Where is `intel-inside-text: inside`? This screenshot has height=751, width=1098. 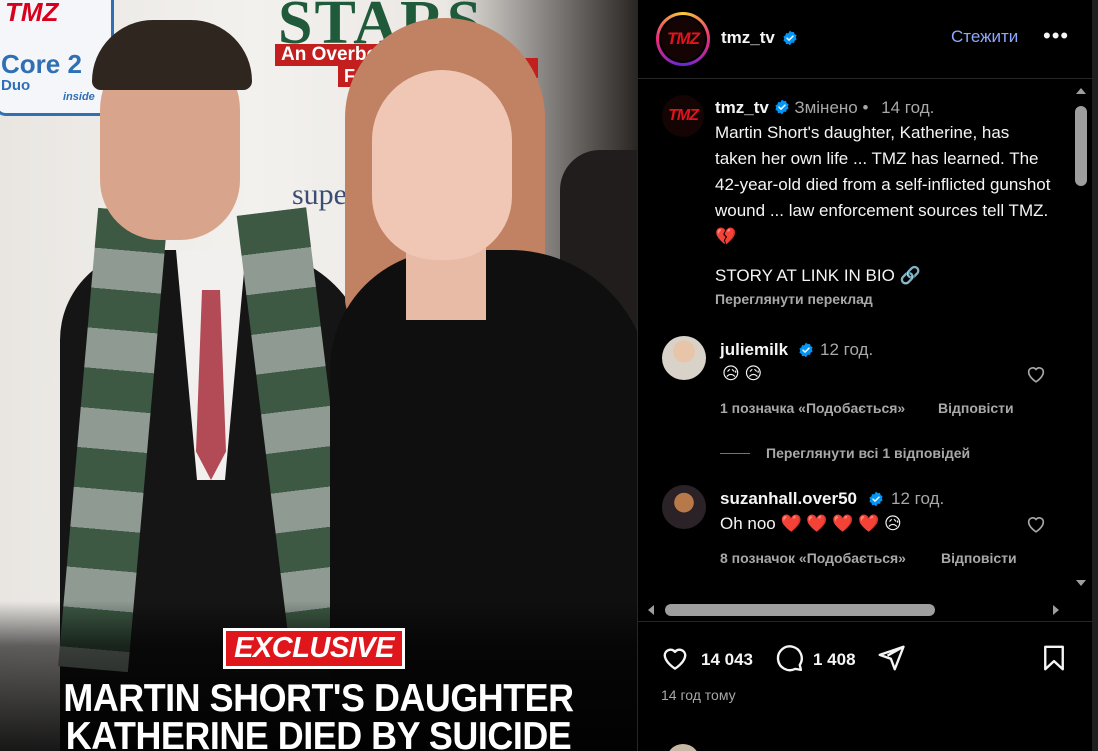
intel-inside-text: inside is located at coordinates (79, 97).